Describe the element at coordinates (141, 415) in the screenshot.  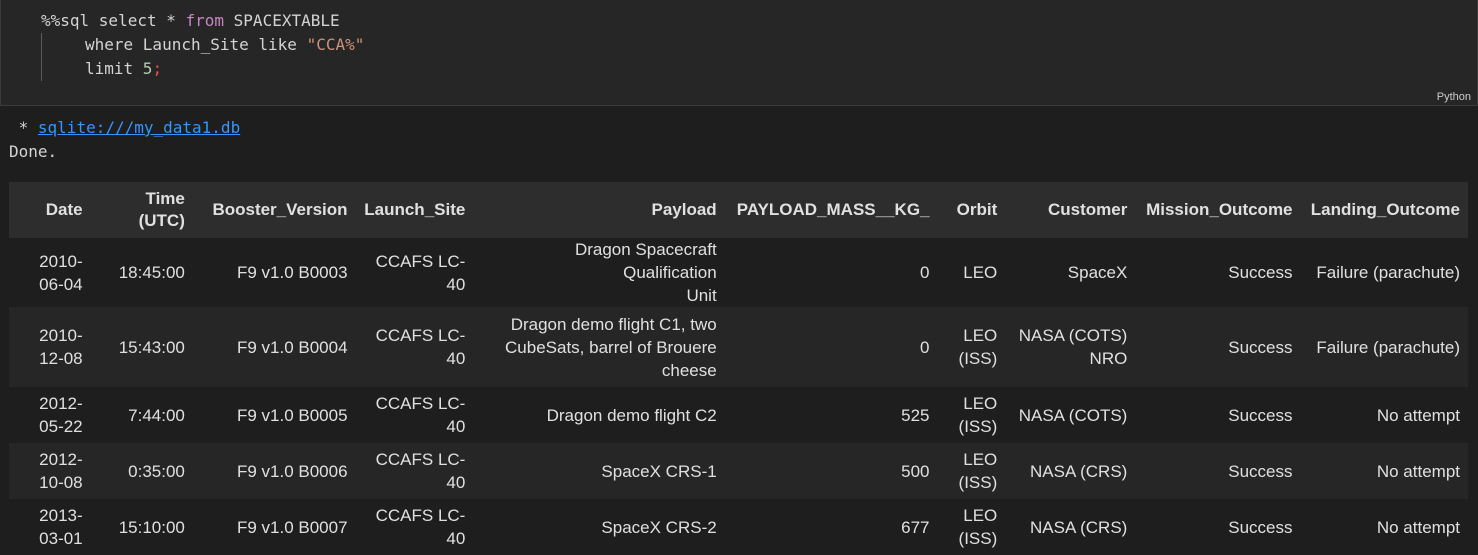
I see `cell-time: 7:44:00` at that location.